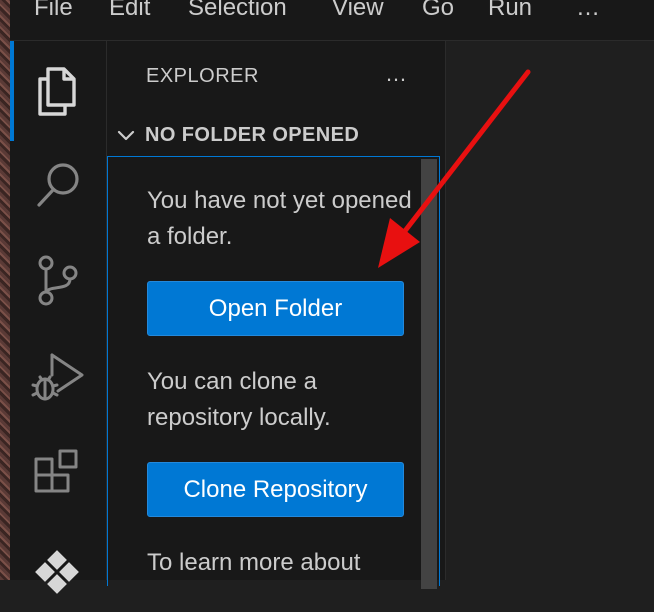  What do you see at coordinates (275, 308) in the screenshot?
I see `open-folder-button: Open Folder` at bounding box center [275, 308].